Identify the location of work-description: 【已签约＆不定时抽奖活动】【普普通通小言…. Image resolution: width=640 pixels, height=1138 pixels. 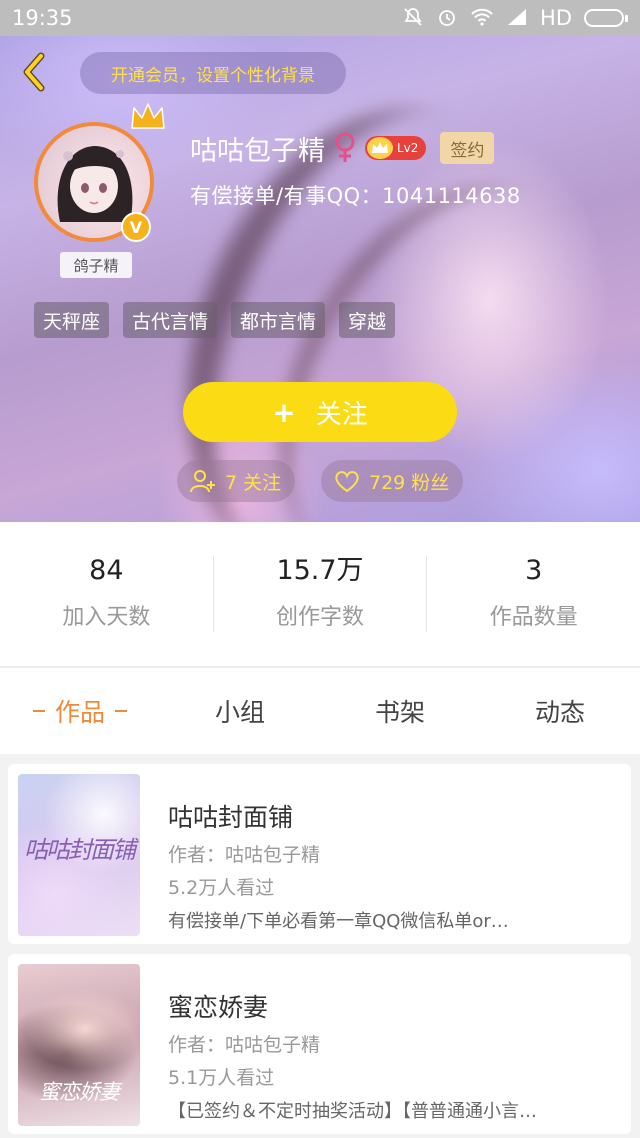
(352, 1111).